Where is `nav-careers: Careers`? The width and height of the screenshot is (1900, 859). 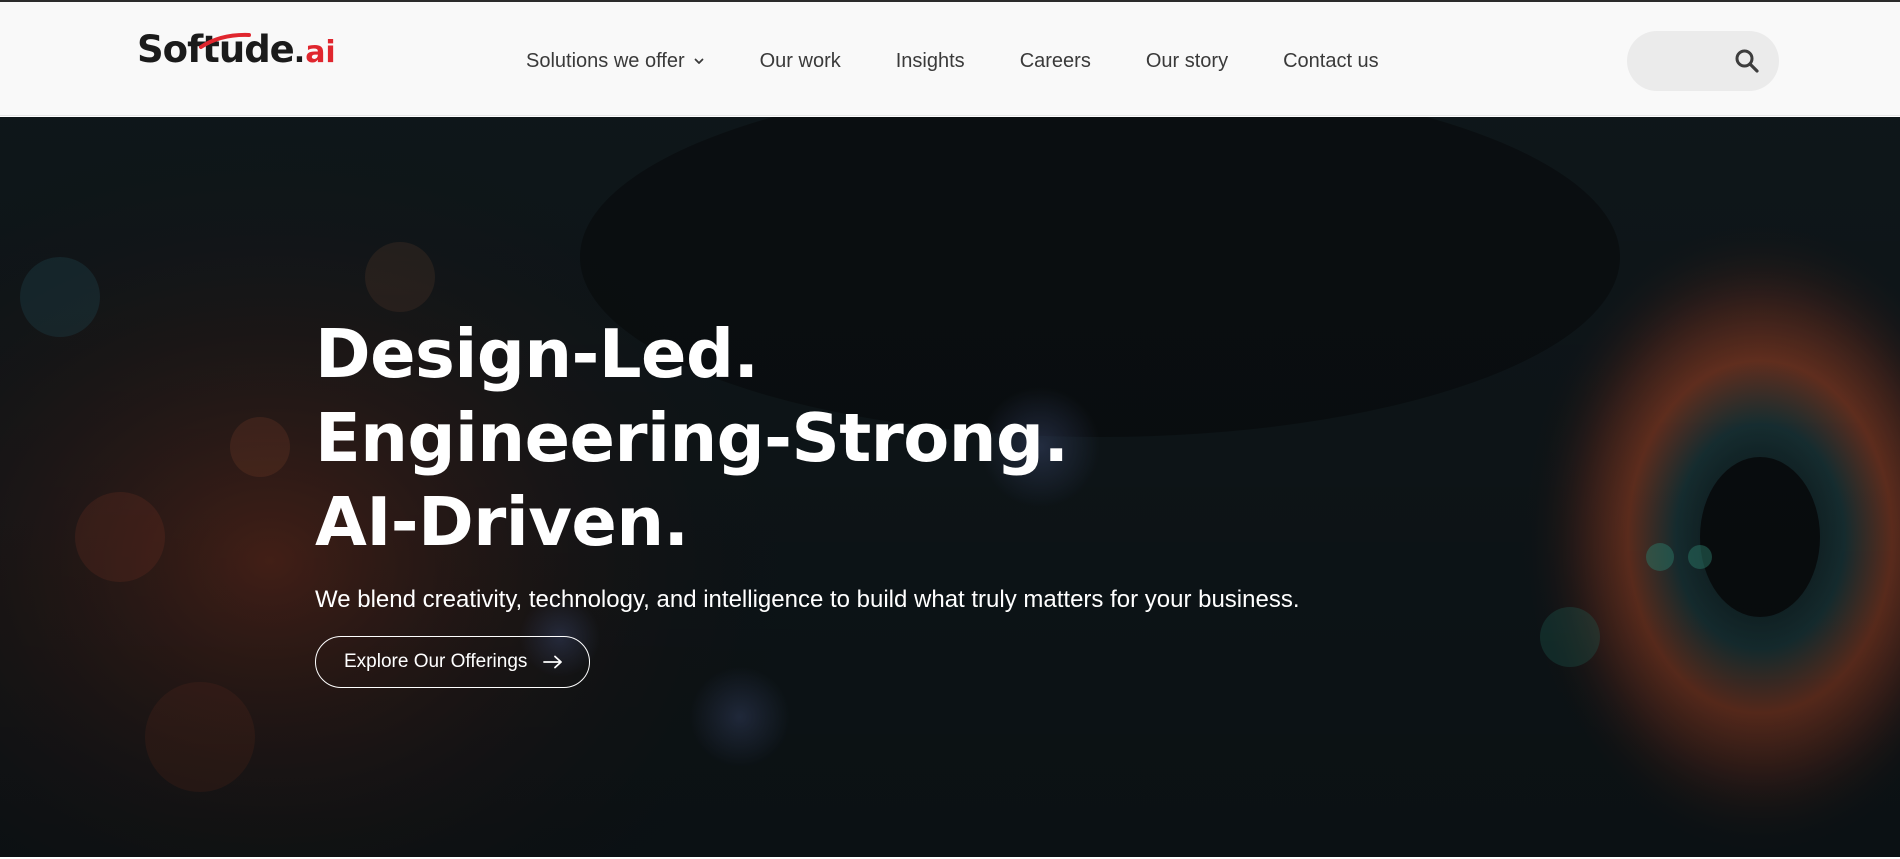 nav-careers: Careers is located at coordinates (1055, 61).